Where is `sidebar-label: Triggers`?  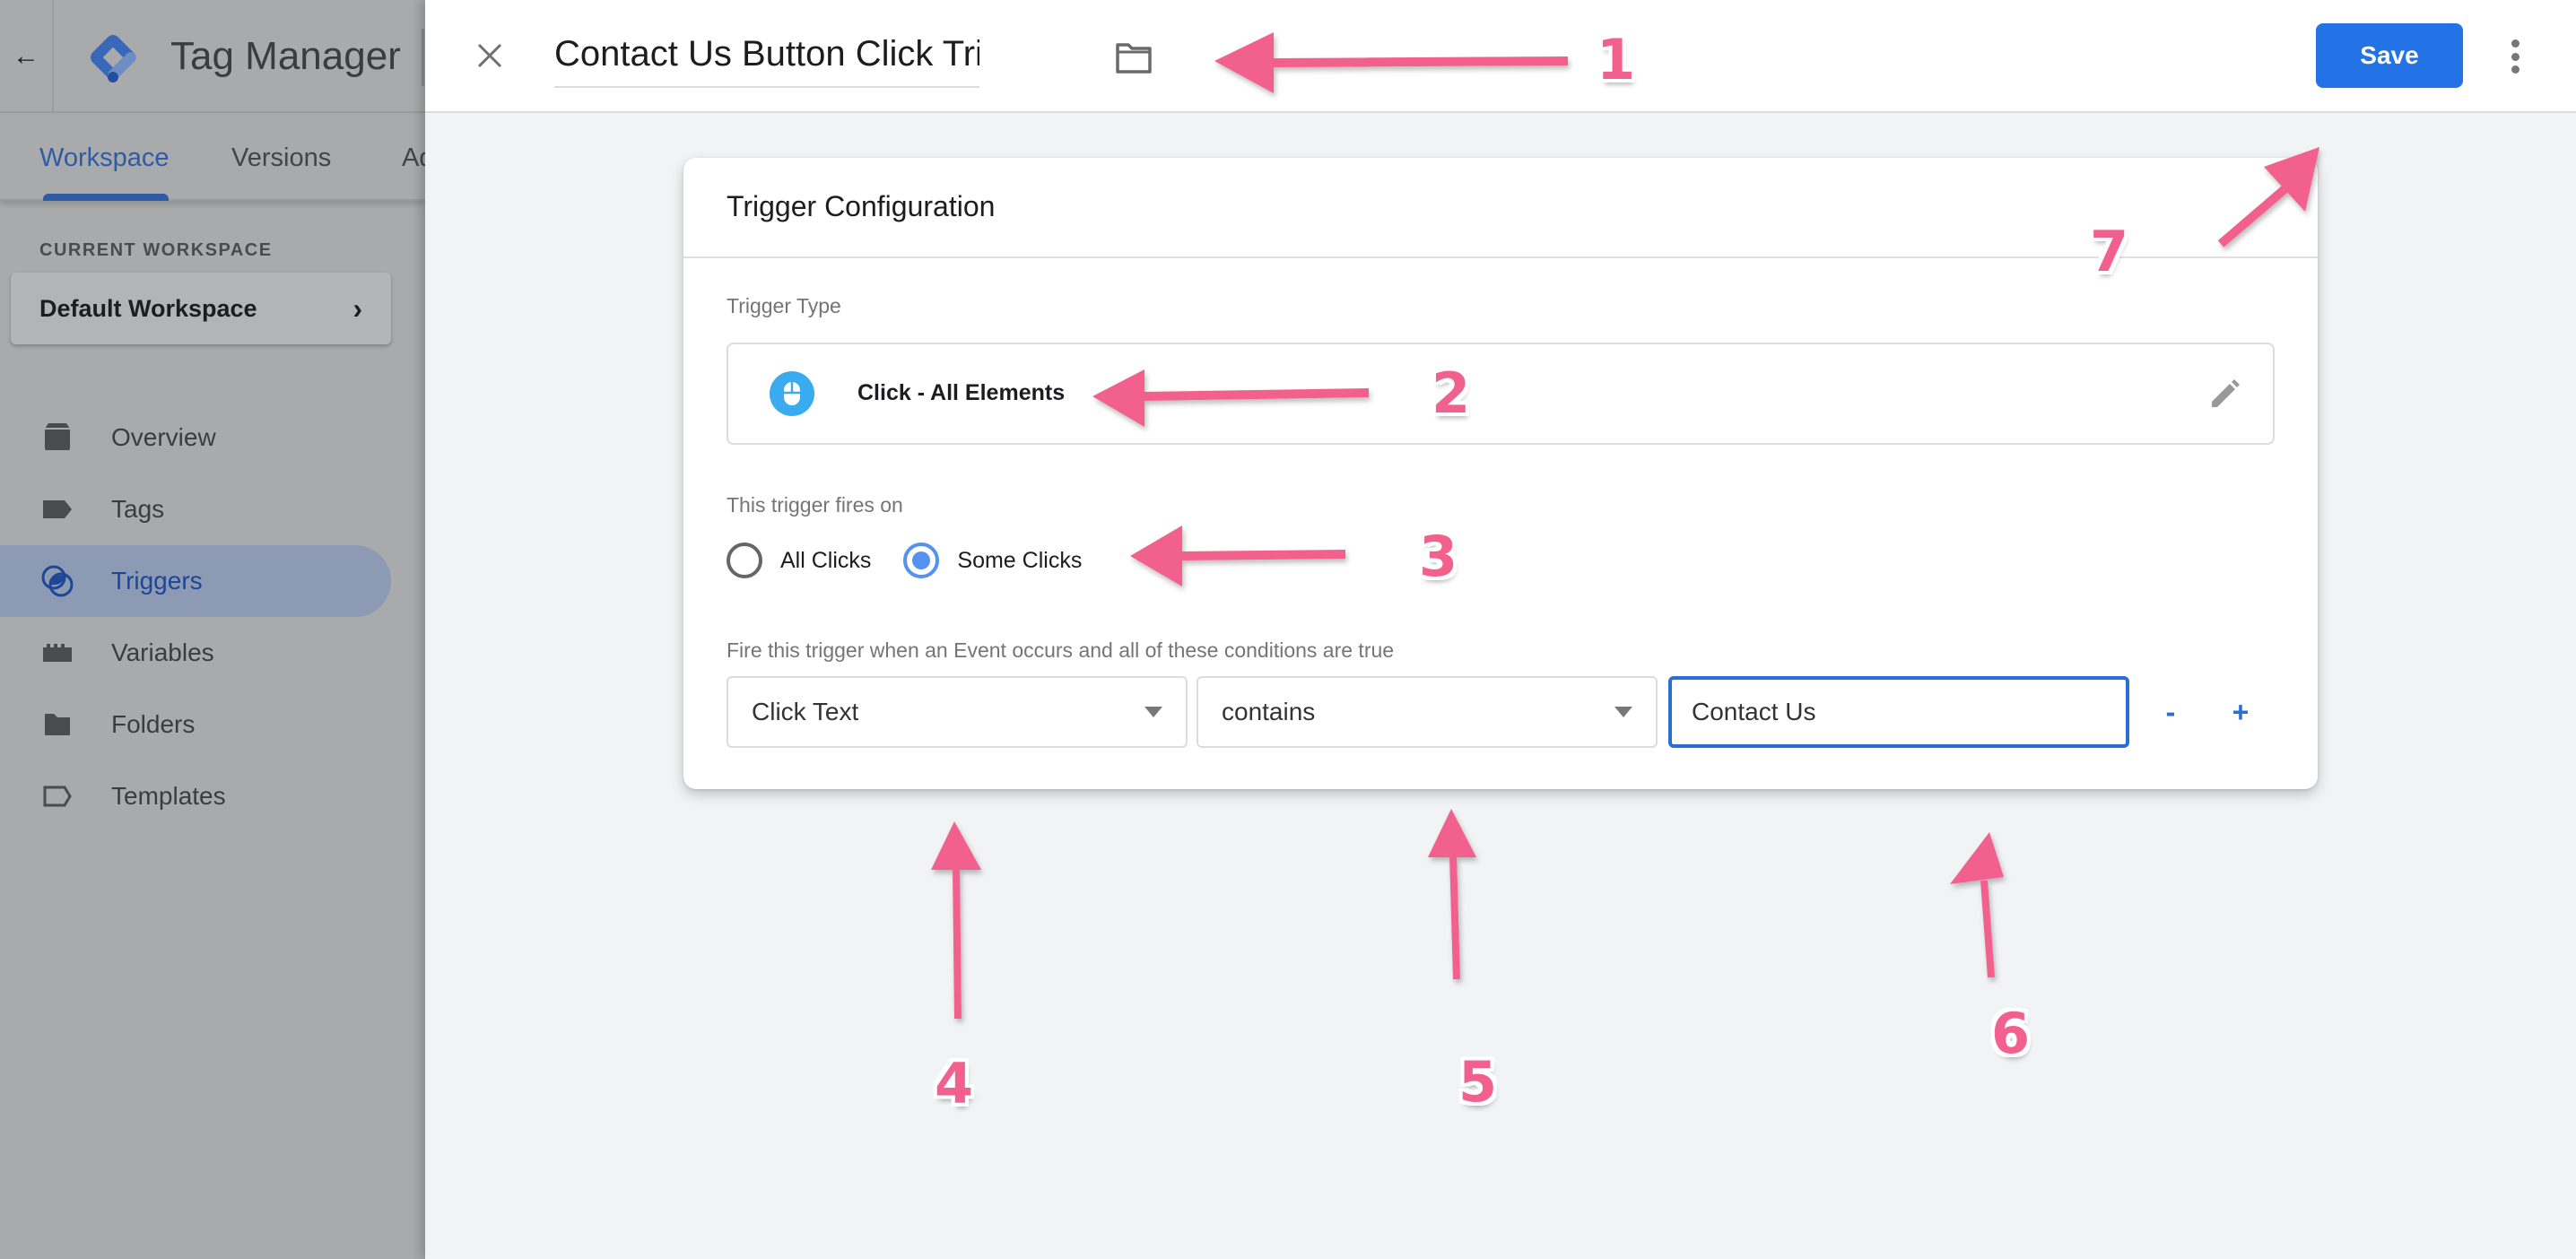
sidebar-label: Triggers is located at coordinates (157, 581).